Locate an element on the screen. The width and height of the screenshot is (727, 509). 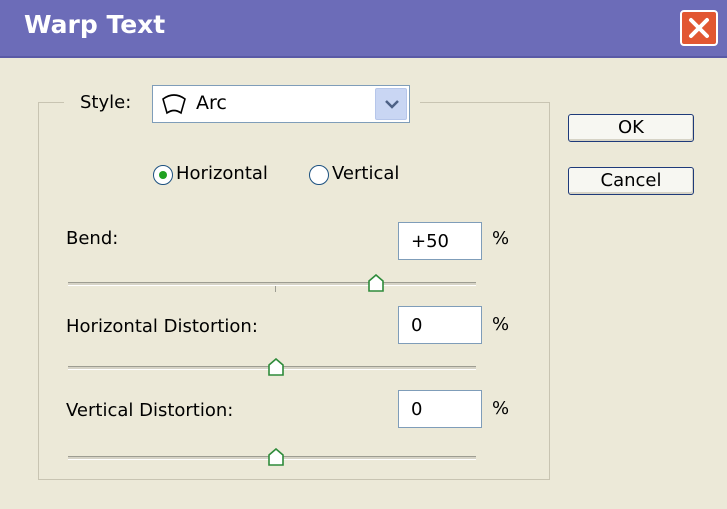
chevron-down-icon is located at coordinates (392, 104).